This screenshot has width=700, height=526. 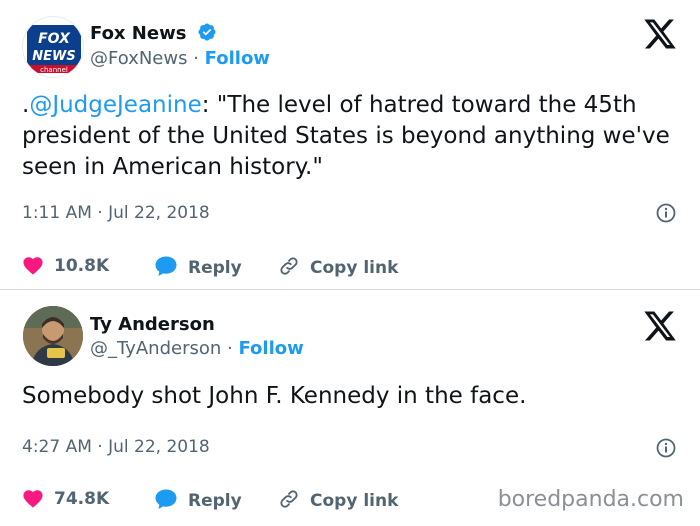 What do you see at coordinates (115, 105) in the screenshot?
I see `mention-link: @JudgeJeanine` at bounding box center [115, 105].